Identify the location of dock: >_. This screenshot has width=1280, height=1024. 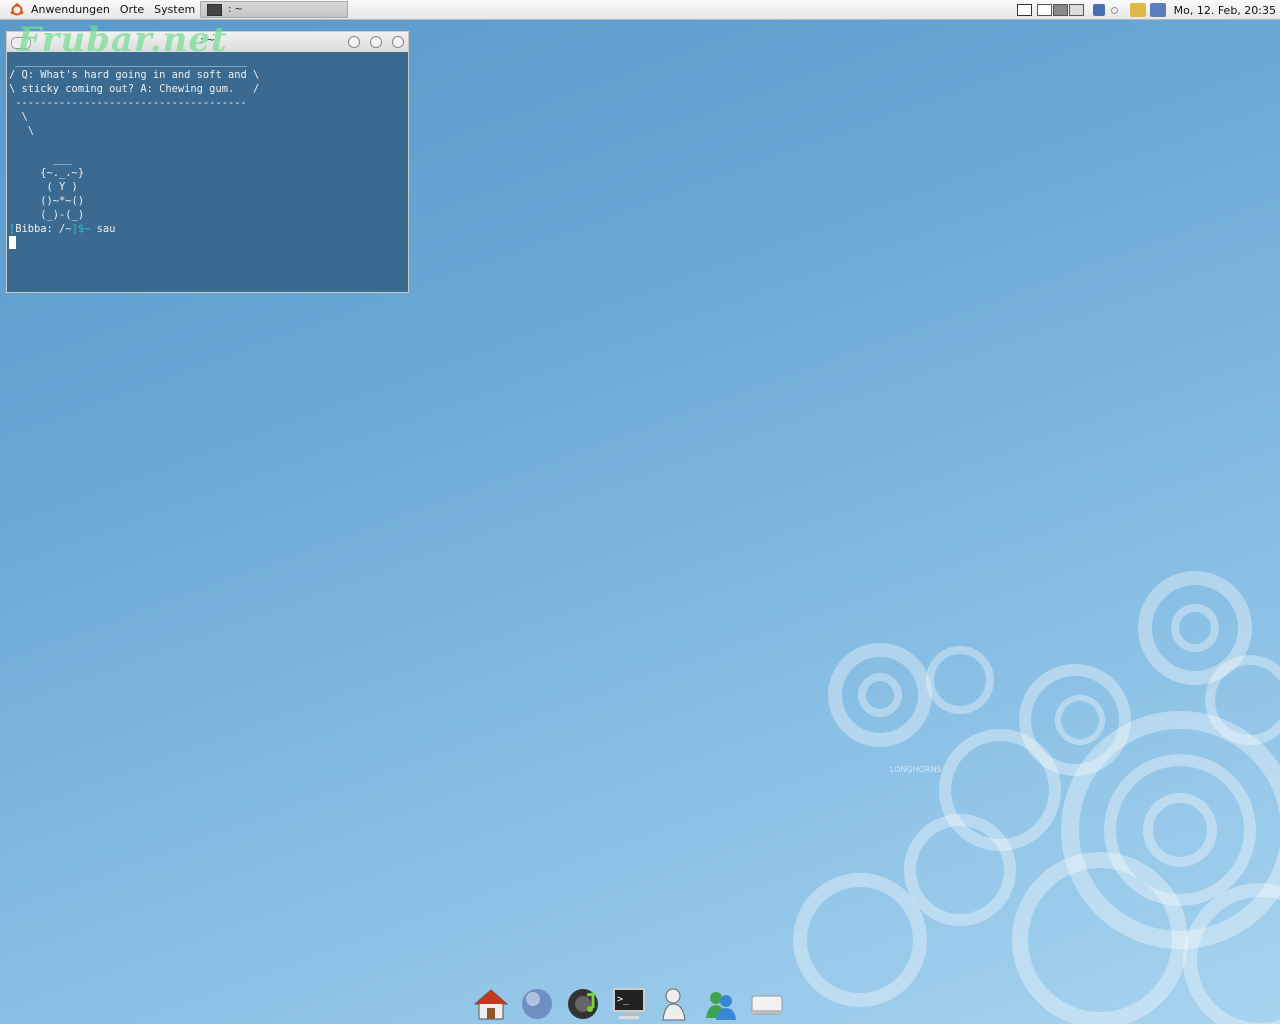
(629, 1004).